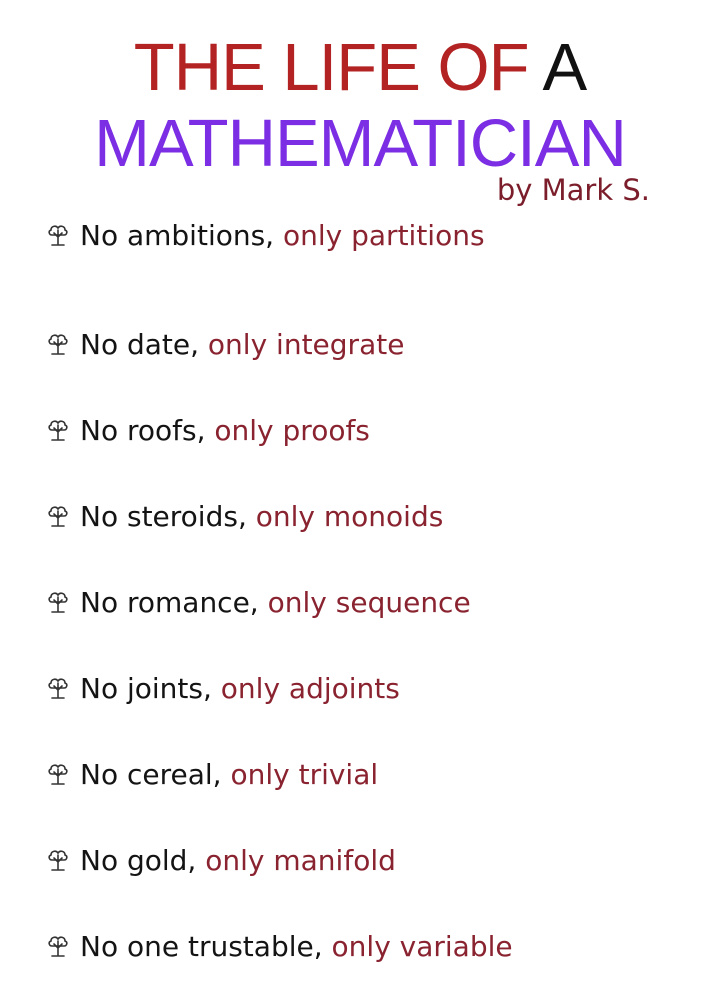 This screenshot has width=720, height=990. What do you see at coordinates (177, 235) in the screenshot?
I see `item-lead-text: No ambitions,` at bounding box center [177, 235].